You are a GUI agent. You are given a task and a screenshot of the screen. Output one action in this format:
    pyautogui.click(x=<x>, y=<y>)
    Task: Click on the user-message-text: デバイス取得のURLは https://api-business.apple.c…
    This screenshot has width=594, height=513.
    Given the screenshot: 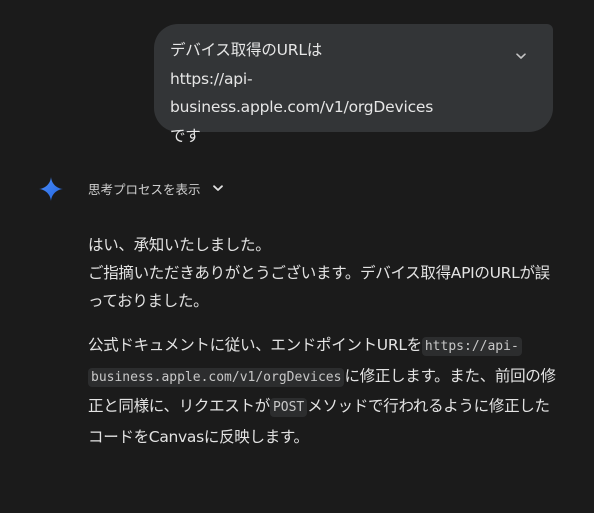 What is the action you would take?
    pyautogui.click(x=302, y=93)
    